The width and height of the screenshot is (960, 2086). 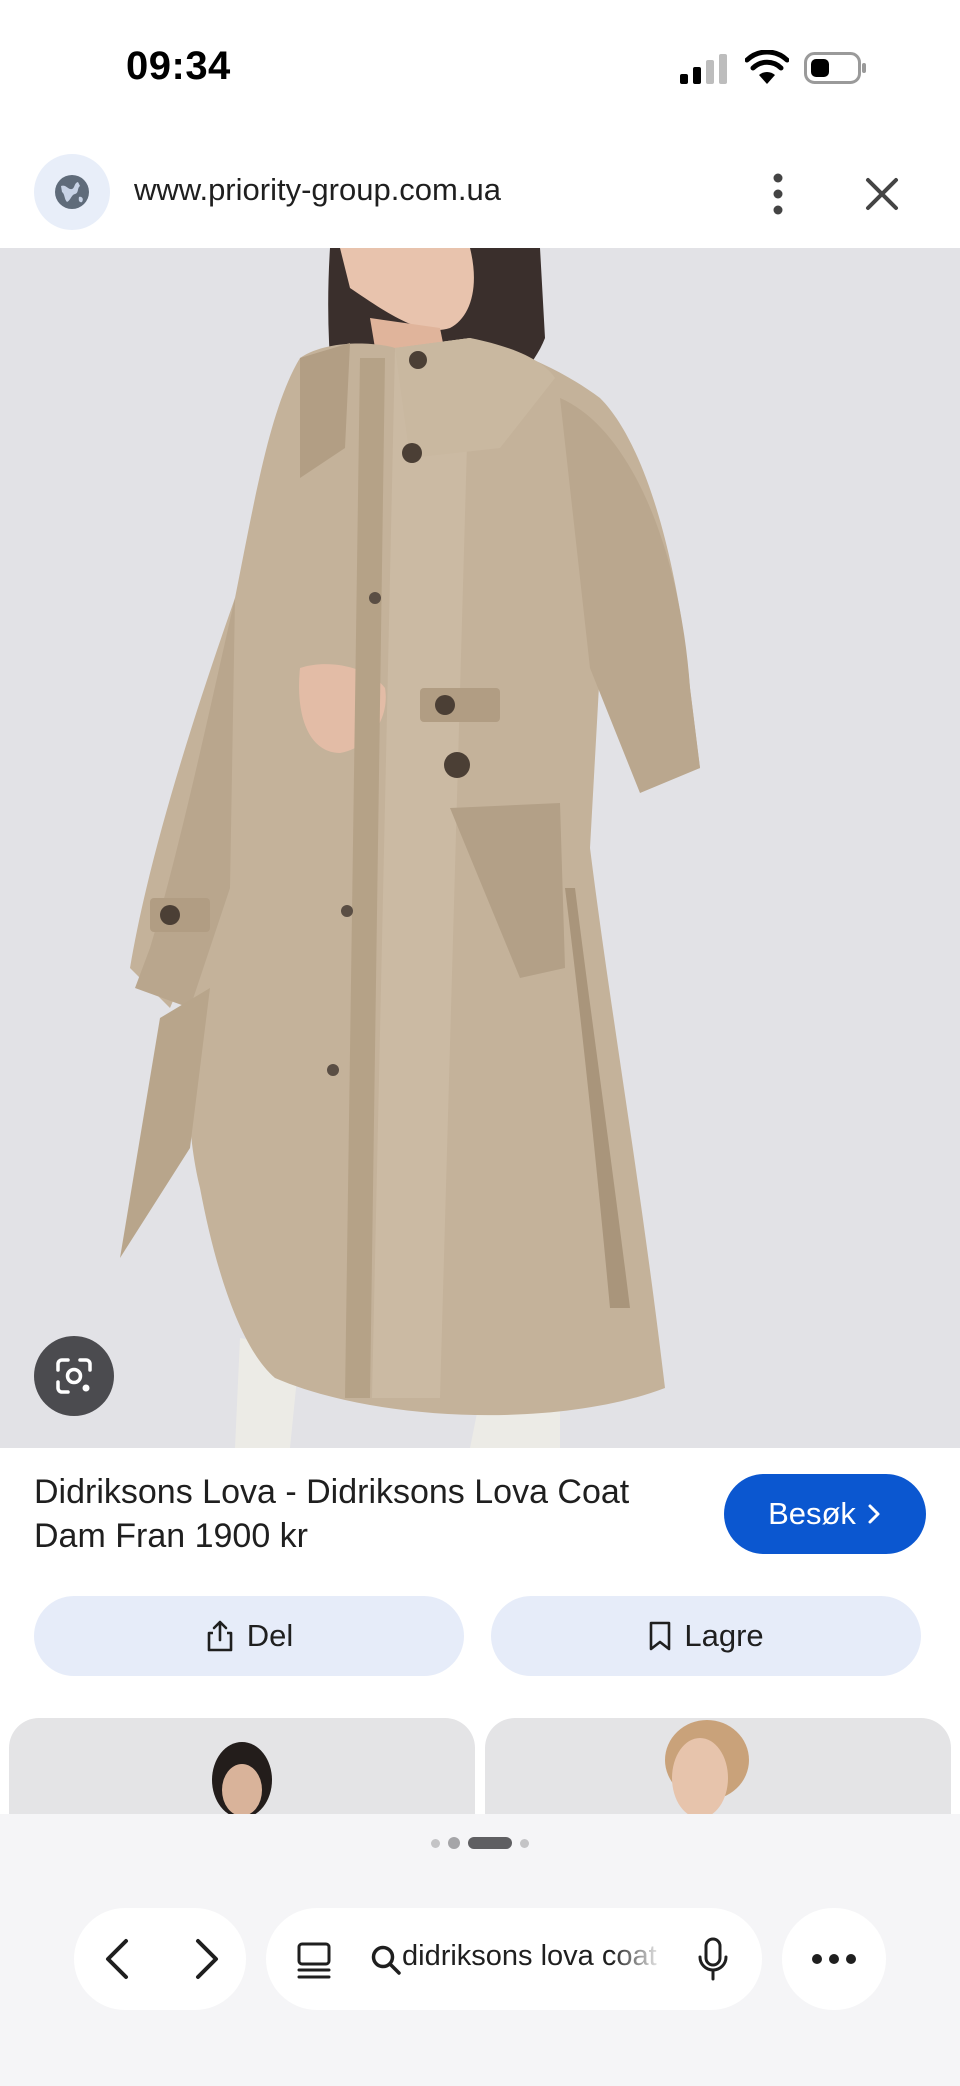 I want to click on share-label: Del, so click(x=270, y=1635).